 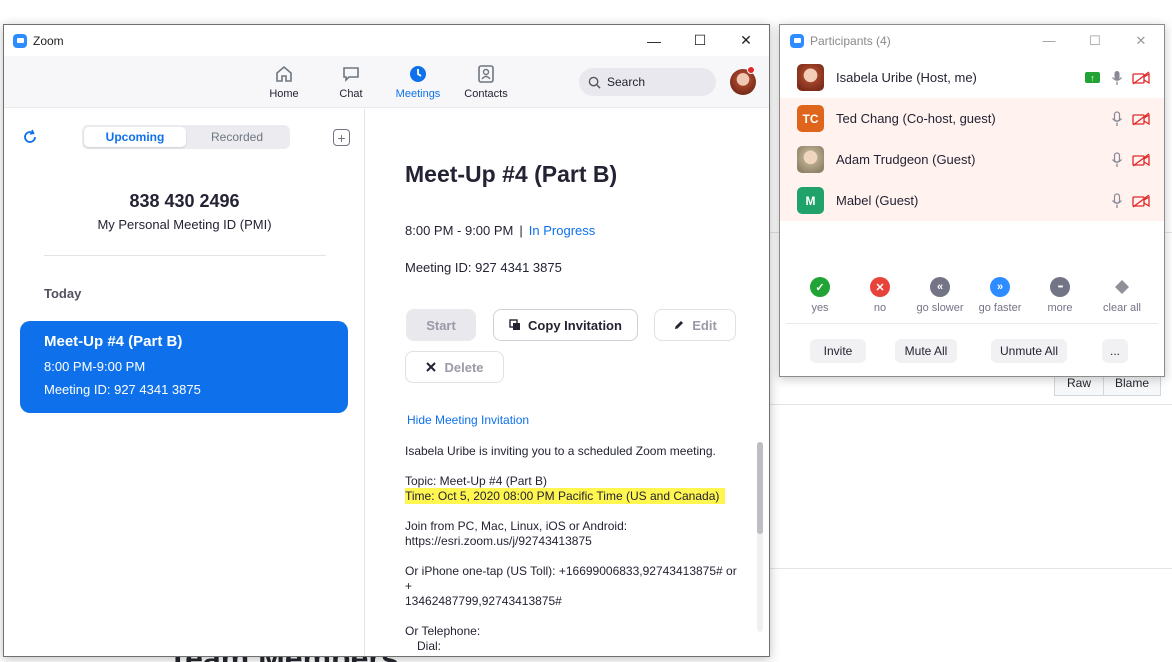 What do you see at coordinates (113, 341) in the screenshot?
I see `meeting-item-title: Meet-Up #4 (Part B)` at bounding box center [113, 341].